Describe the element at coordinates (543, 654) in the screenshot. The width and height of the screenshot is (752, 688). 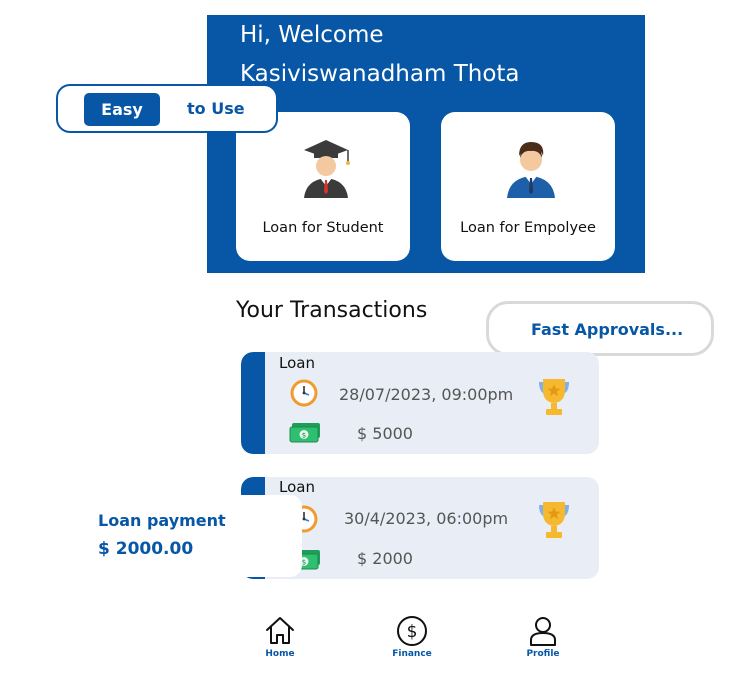
I see `nav-profile-label: Profile` at that location.